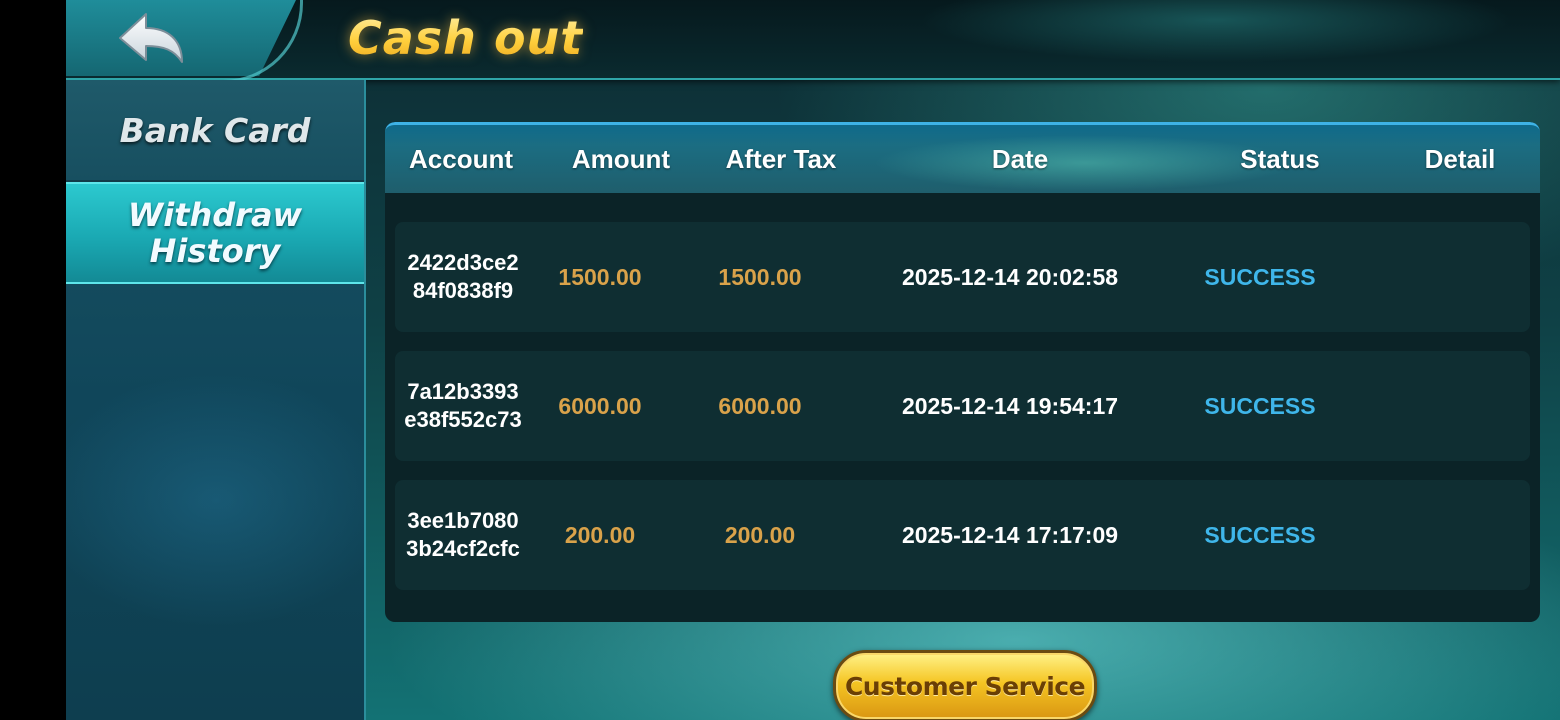 This screenshot has height=720, width=1560. What do you see at coordinates (463, 276) in the screenshot?
I see `account-cell: 2422d3ce284f0838f9` at bounding box center [463, 276].